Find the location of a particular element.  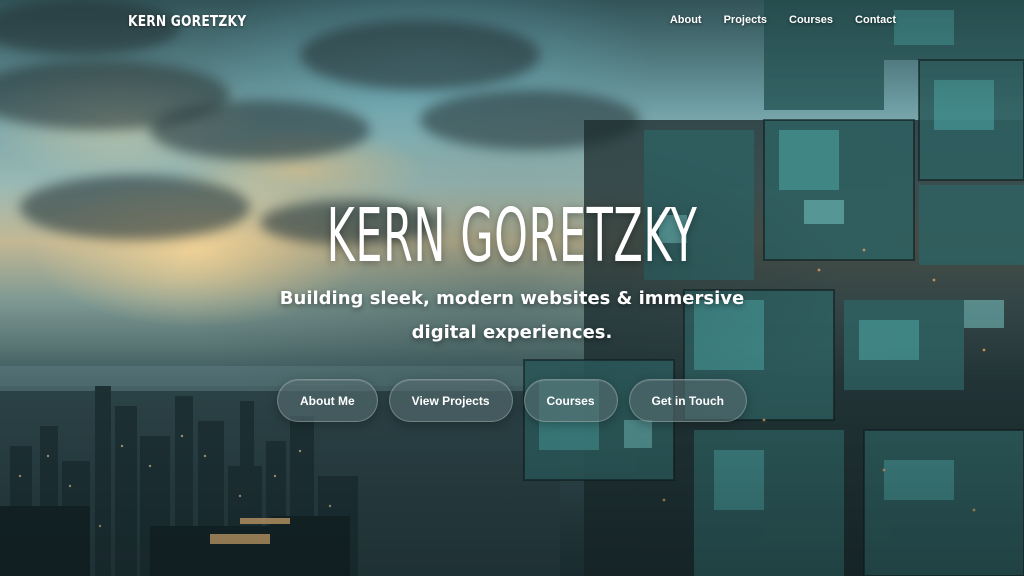

nav-link-about: About is located at coordinates (686, 20).